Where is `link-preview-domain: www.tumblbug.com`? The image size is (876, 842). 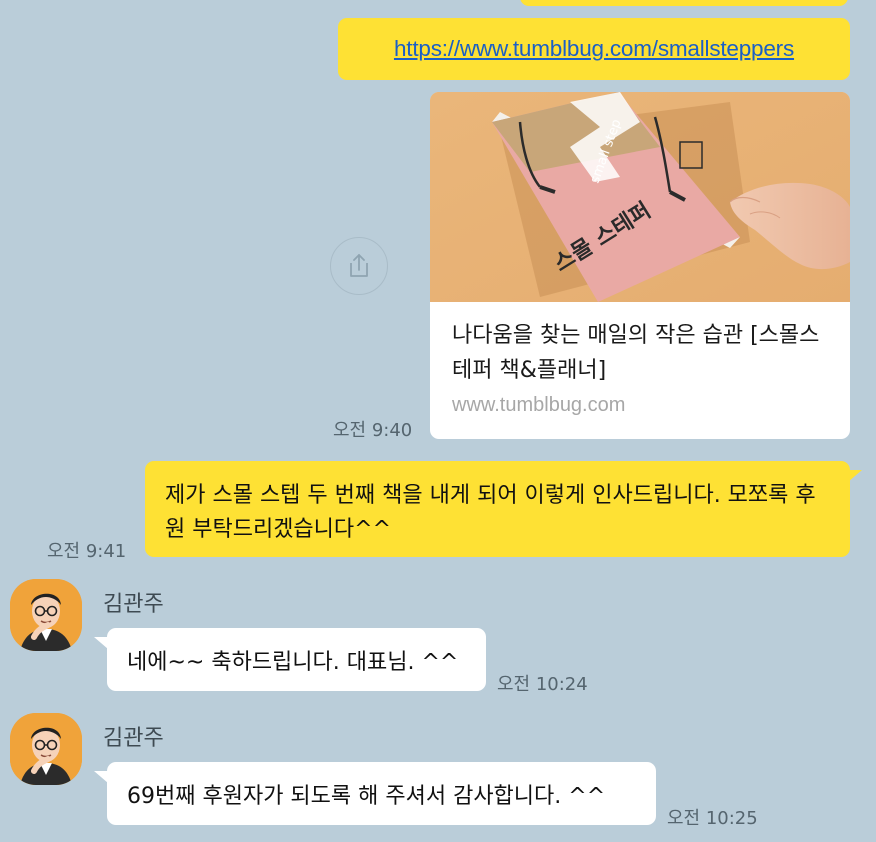
link-preview-domain: www.tumblbug.com is located at coordinates (539, 405).